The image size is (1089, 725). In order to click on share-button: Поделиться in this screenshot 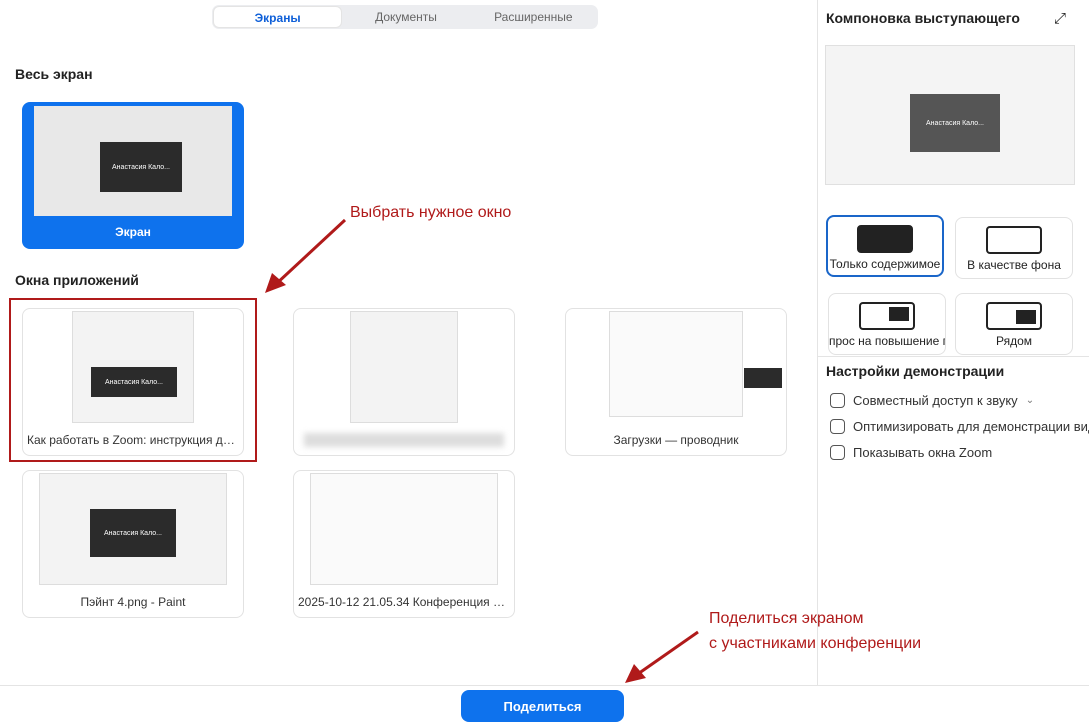, I will do `click(542, 706)`.